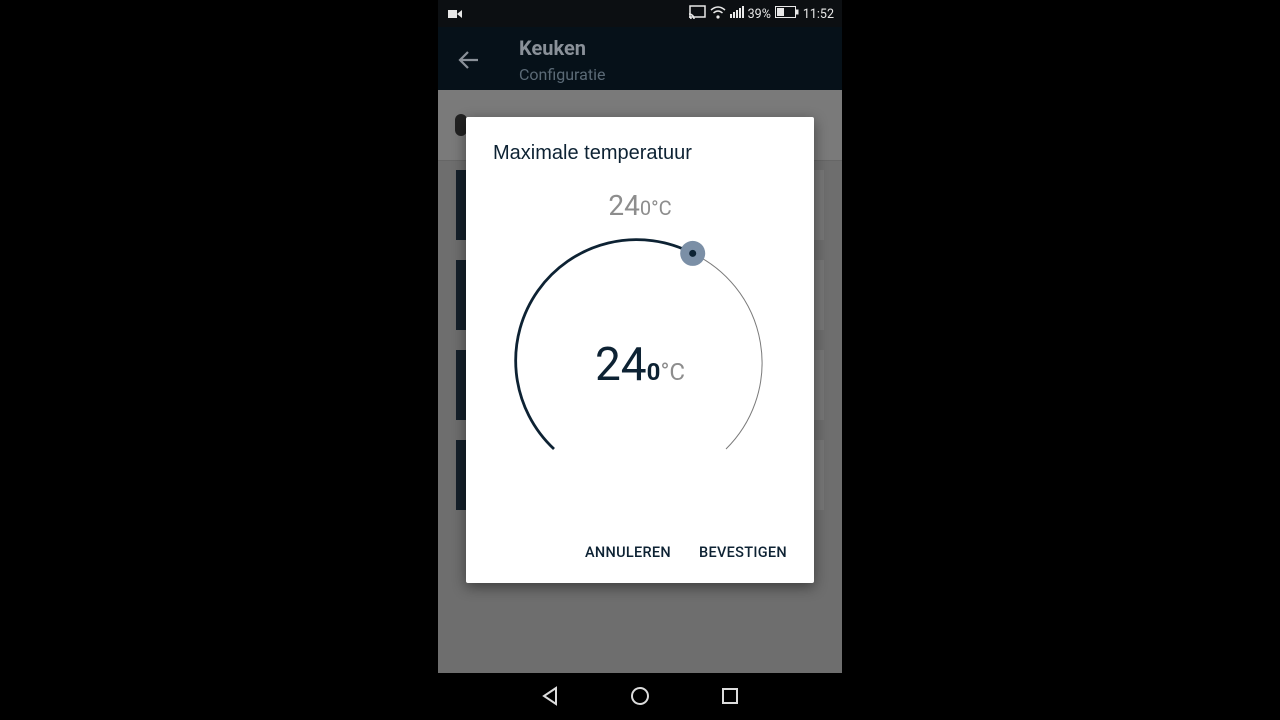 The width and height of the screenshot is (1280, 720). I want to click on temperature-value: 240°C, so click(640, 365).